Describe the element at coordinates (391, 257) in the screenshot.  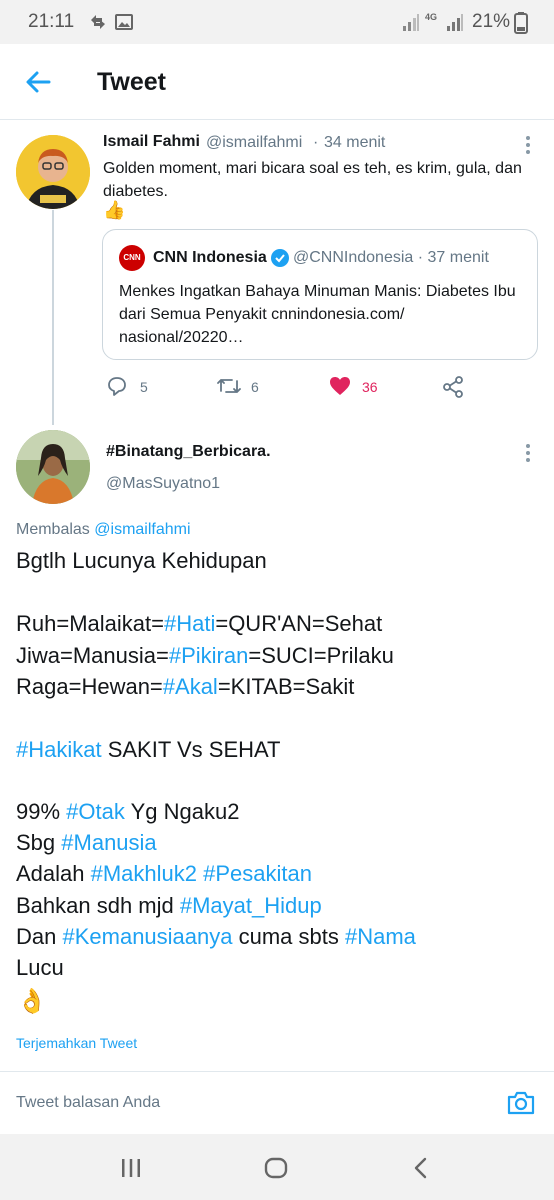
I see `quoted-author-handle: @CNNIndonesia · 37 menit` at that location.